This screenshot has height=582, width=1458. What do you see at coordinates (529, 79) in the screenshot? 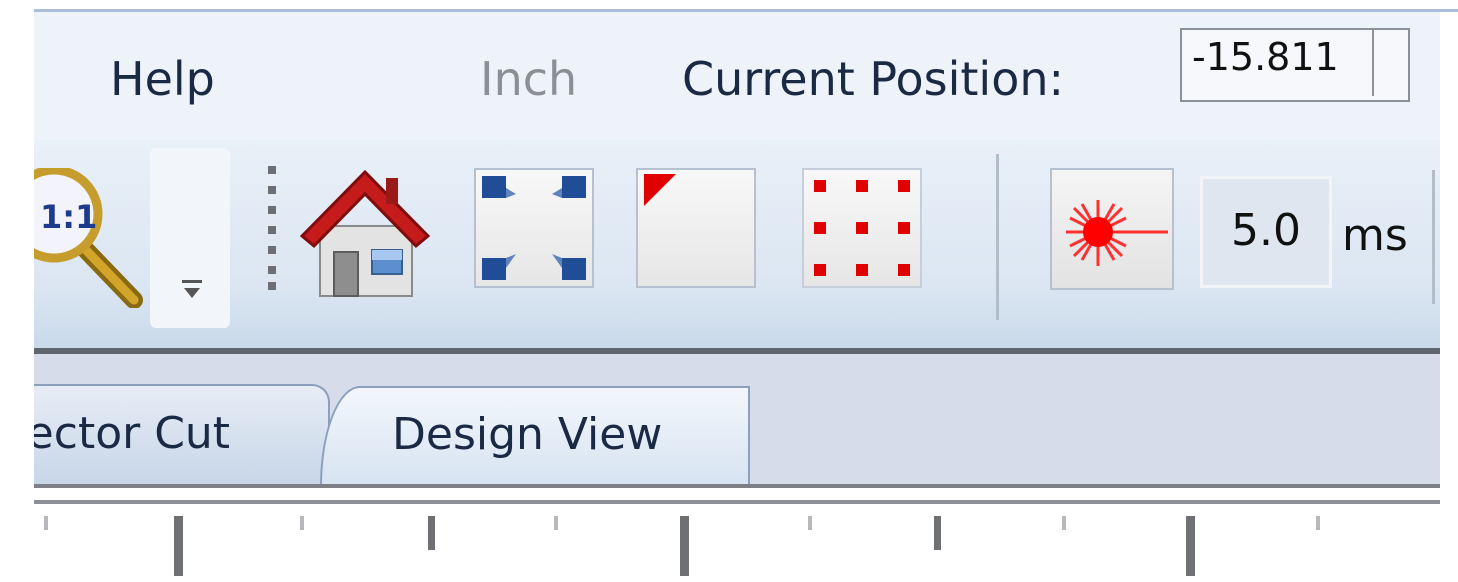
I see `unit-label: Inch` at bounding box center [529, 79].